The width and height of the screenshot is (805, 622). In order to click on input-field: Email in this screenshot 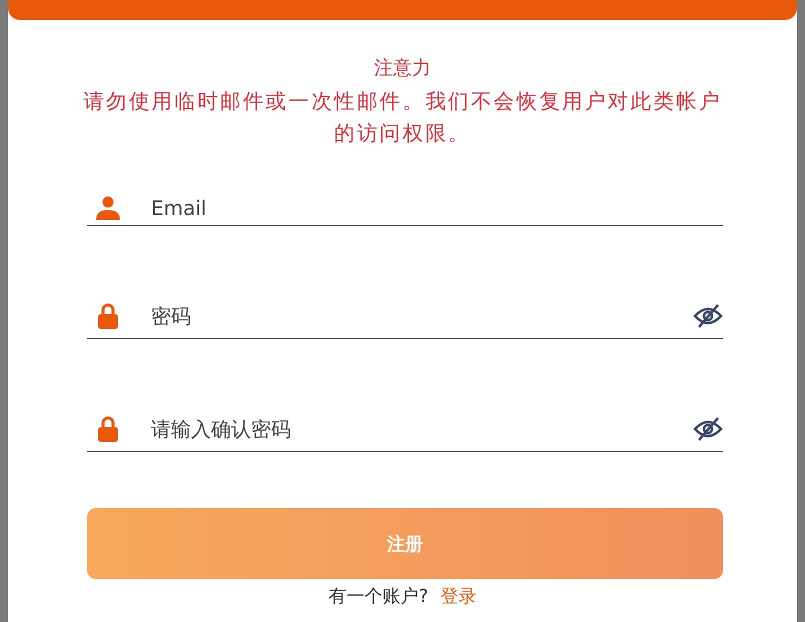, I will do `click(437, 208)`.